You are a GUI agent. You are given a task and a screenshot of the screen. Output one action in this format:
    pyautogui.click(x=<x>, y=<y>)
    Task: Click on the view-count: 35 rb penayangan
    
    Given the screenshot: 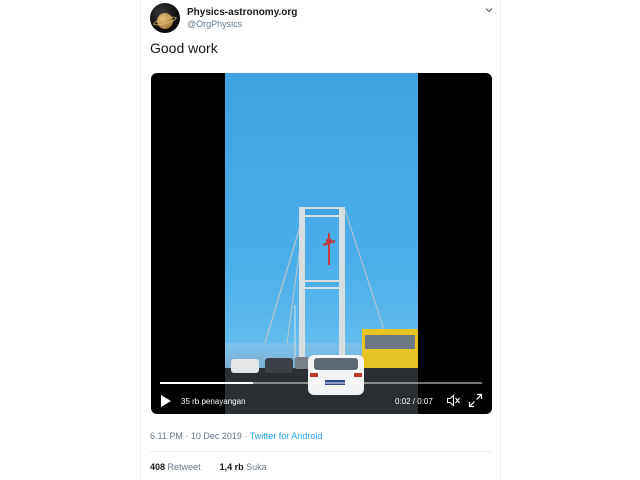 What is the action you would take?
    pyautogui.click(x=213, y=401)
    